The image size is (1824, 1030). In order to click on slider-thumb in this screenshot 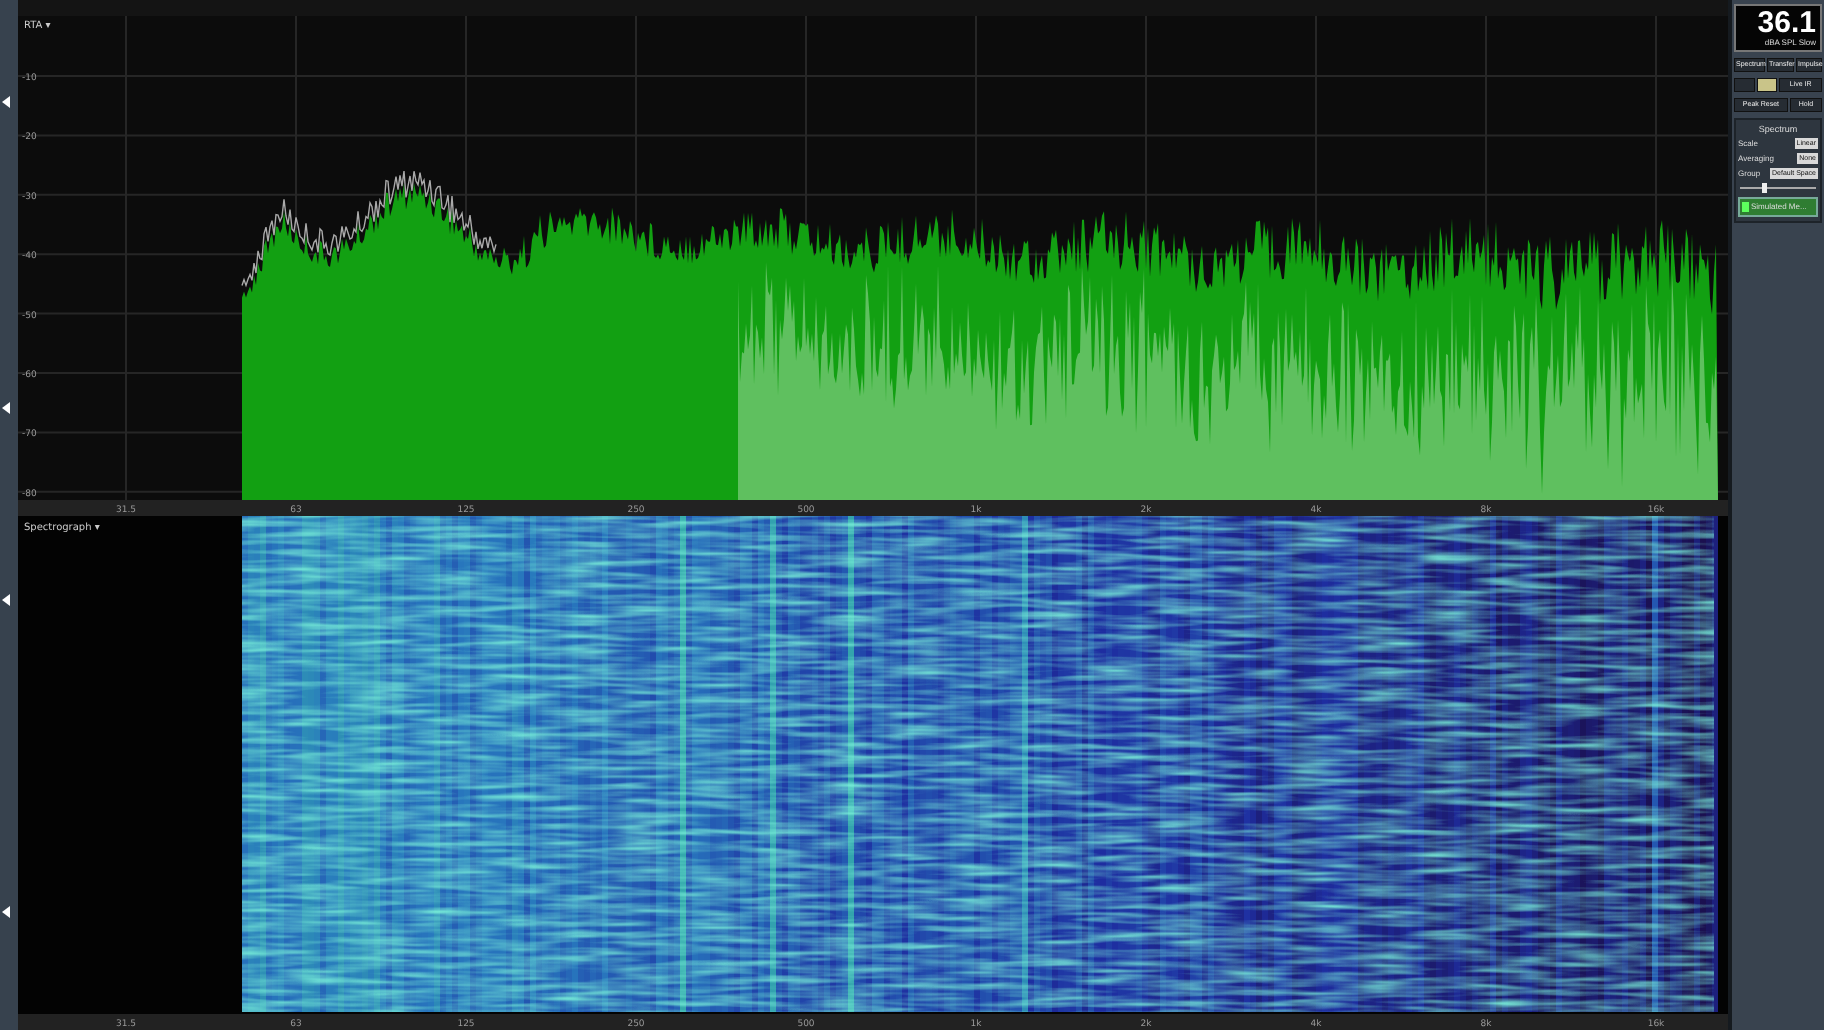, I will do `click(1764, 188)`.